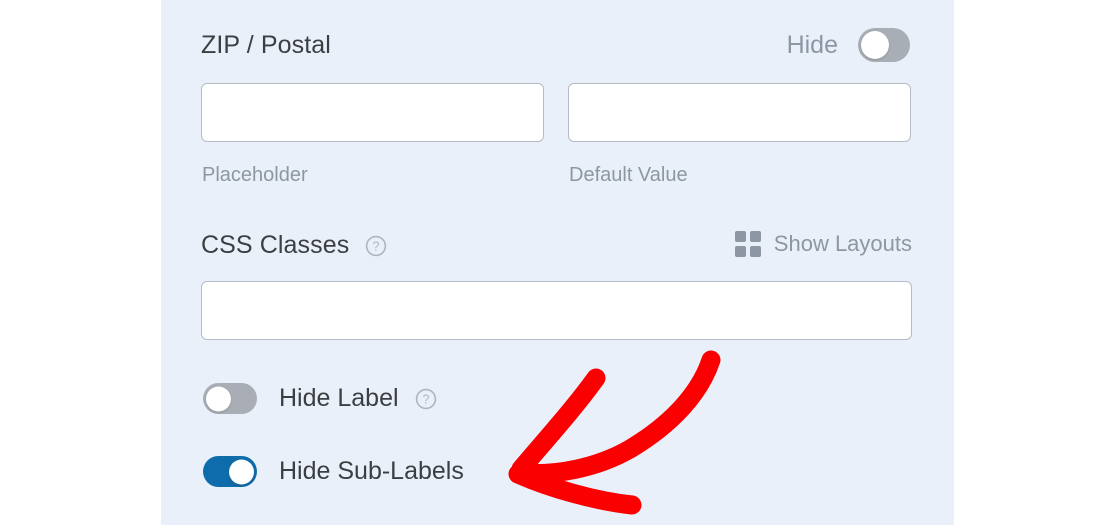 The width and height of the screenshot is (1116, 525). Describe the element at coordinates (371, 471) in the screenshot. I see `hide-sub-labels-text: Hide Sub-Labels` at that location.